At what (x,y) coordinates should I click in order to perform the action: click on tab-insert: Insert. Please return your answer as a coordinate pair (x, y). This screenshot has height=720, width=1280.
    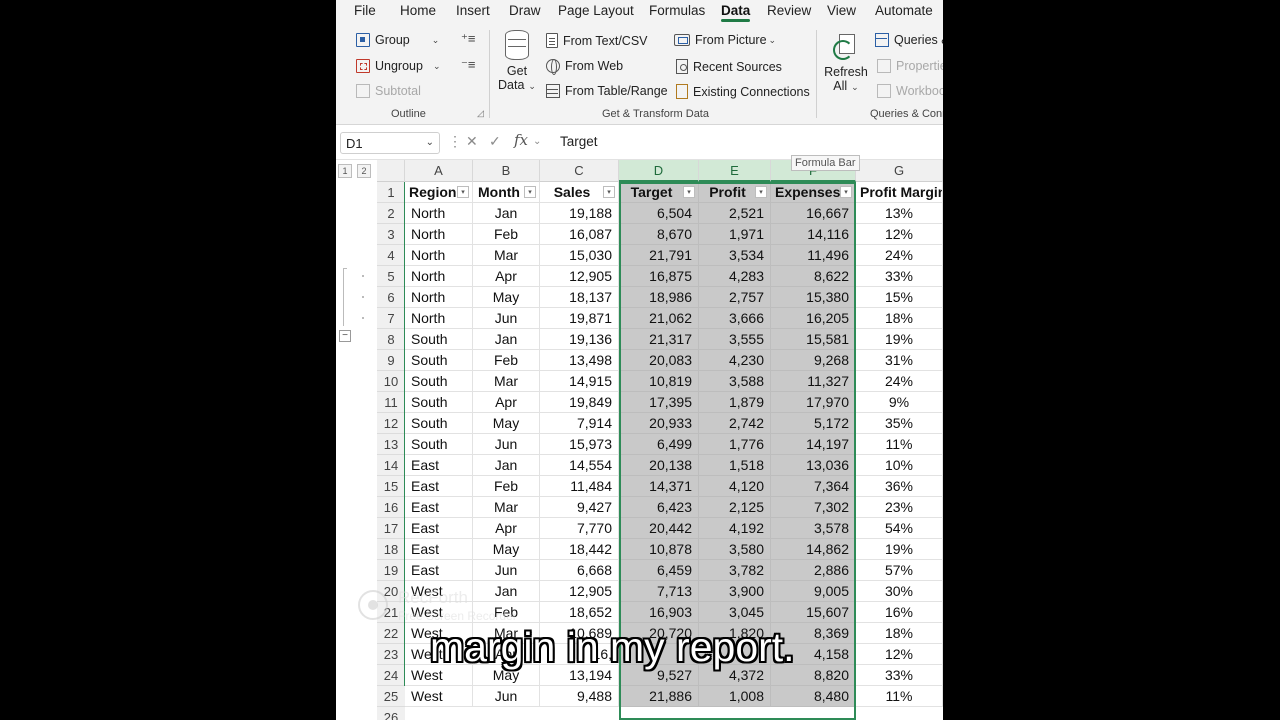
    Looking at the image, I should click on (473, 10).